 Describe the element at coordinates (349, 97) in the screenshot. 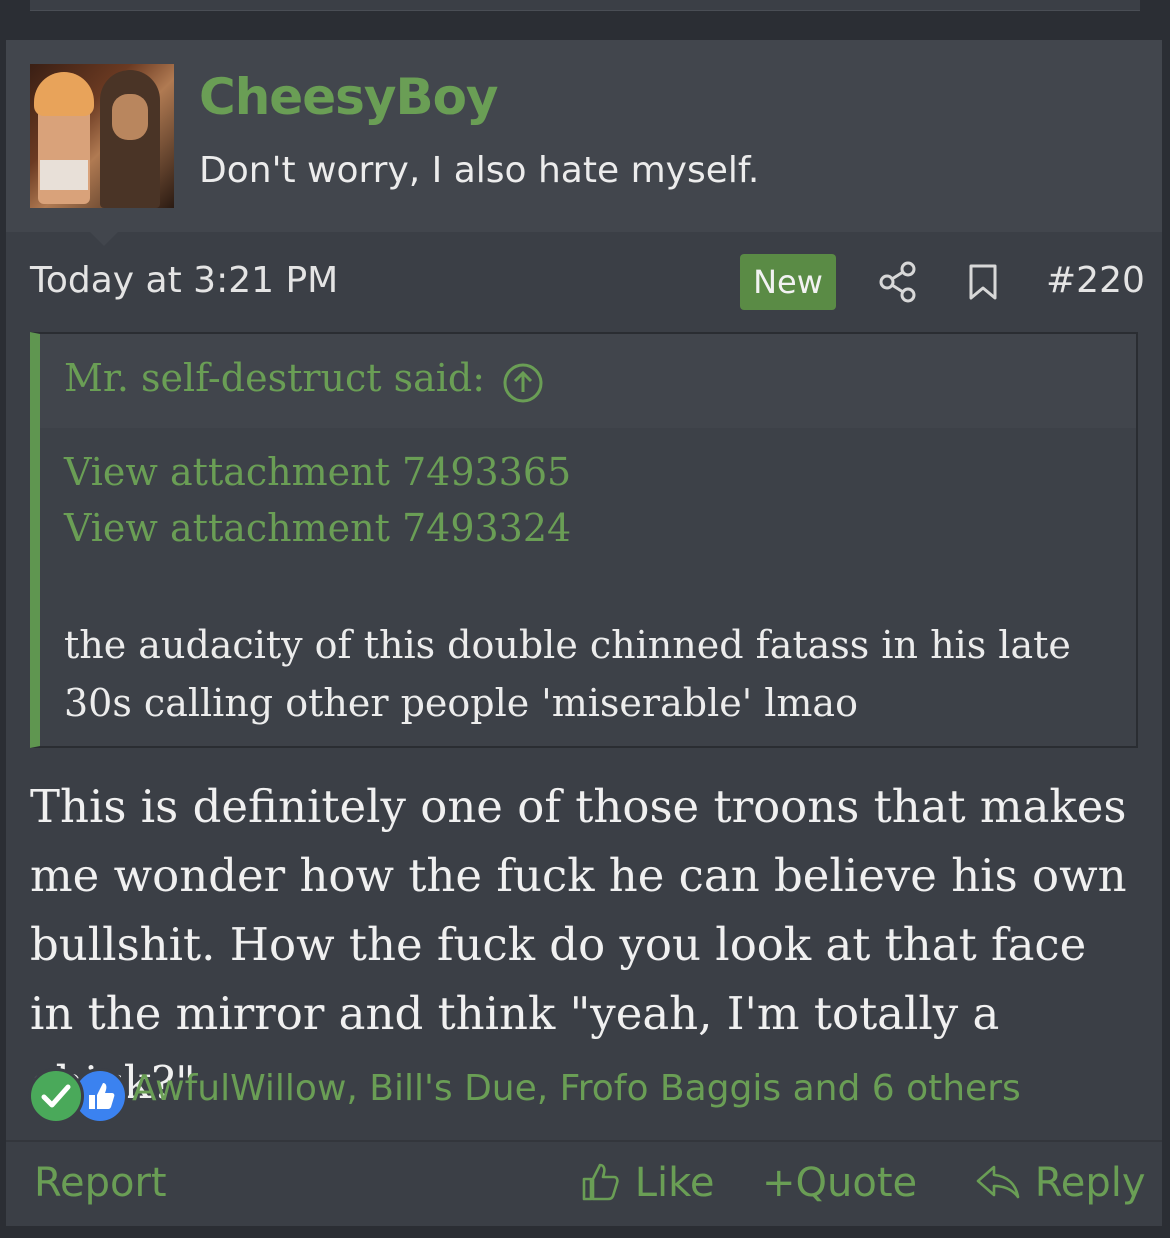

I see `username: CheesyBoy` at that location.